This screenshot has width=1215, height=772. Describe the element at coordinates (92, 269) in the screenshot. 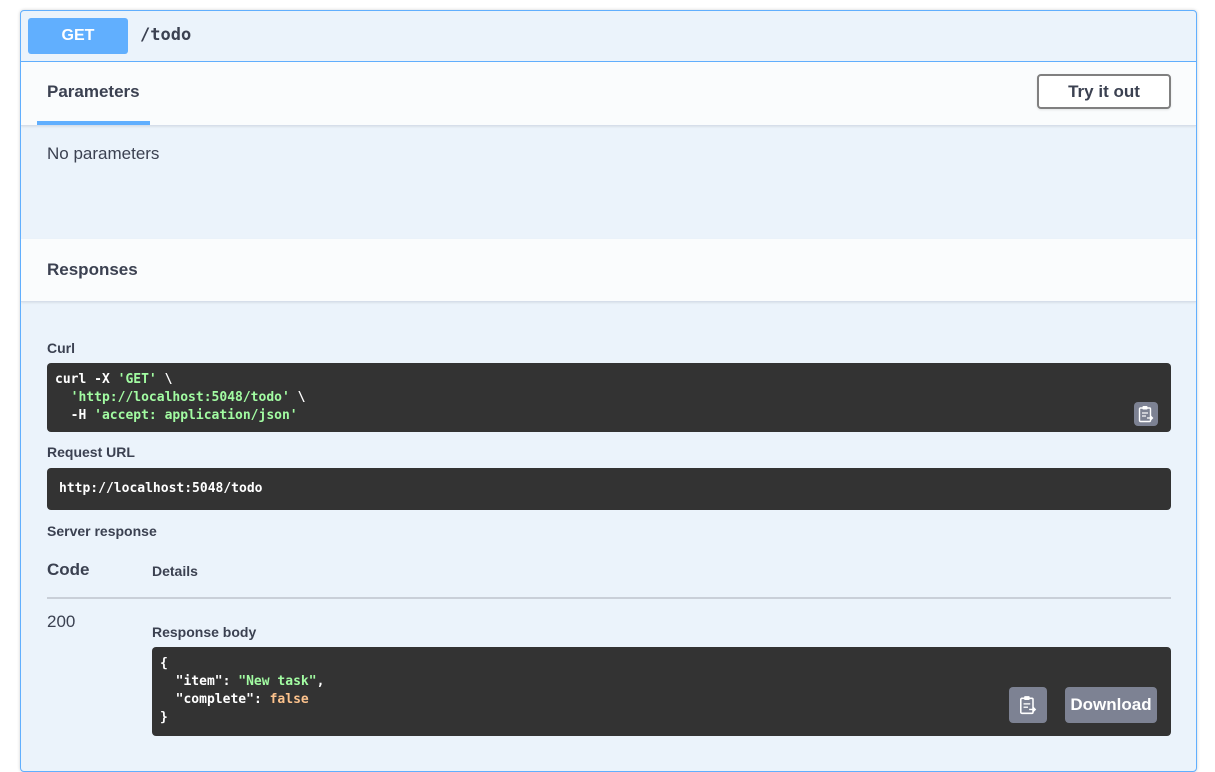

I see `responses-title: Responses` at that location.